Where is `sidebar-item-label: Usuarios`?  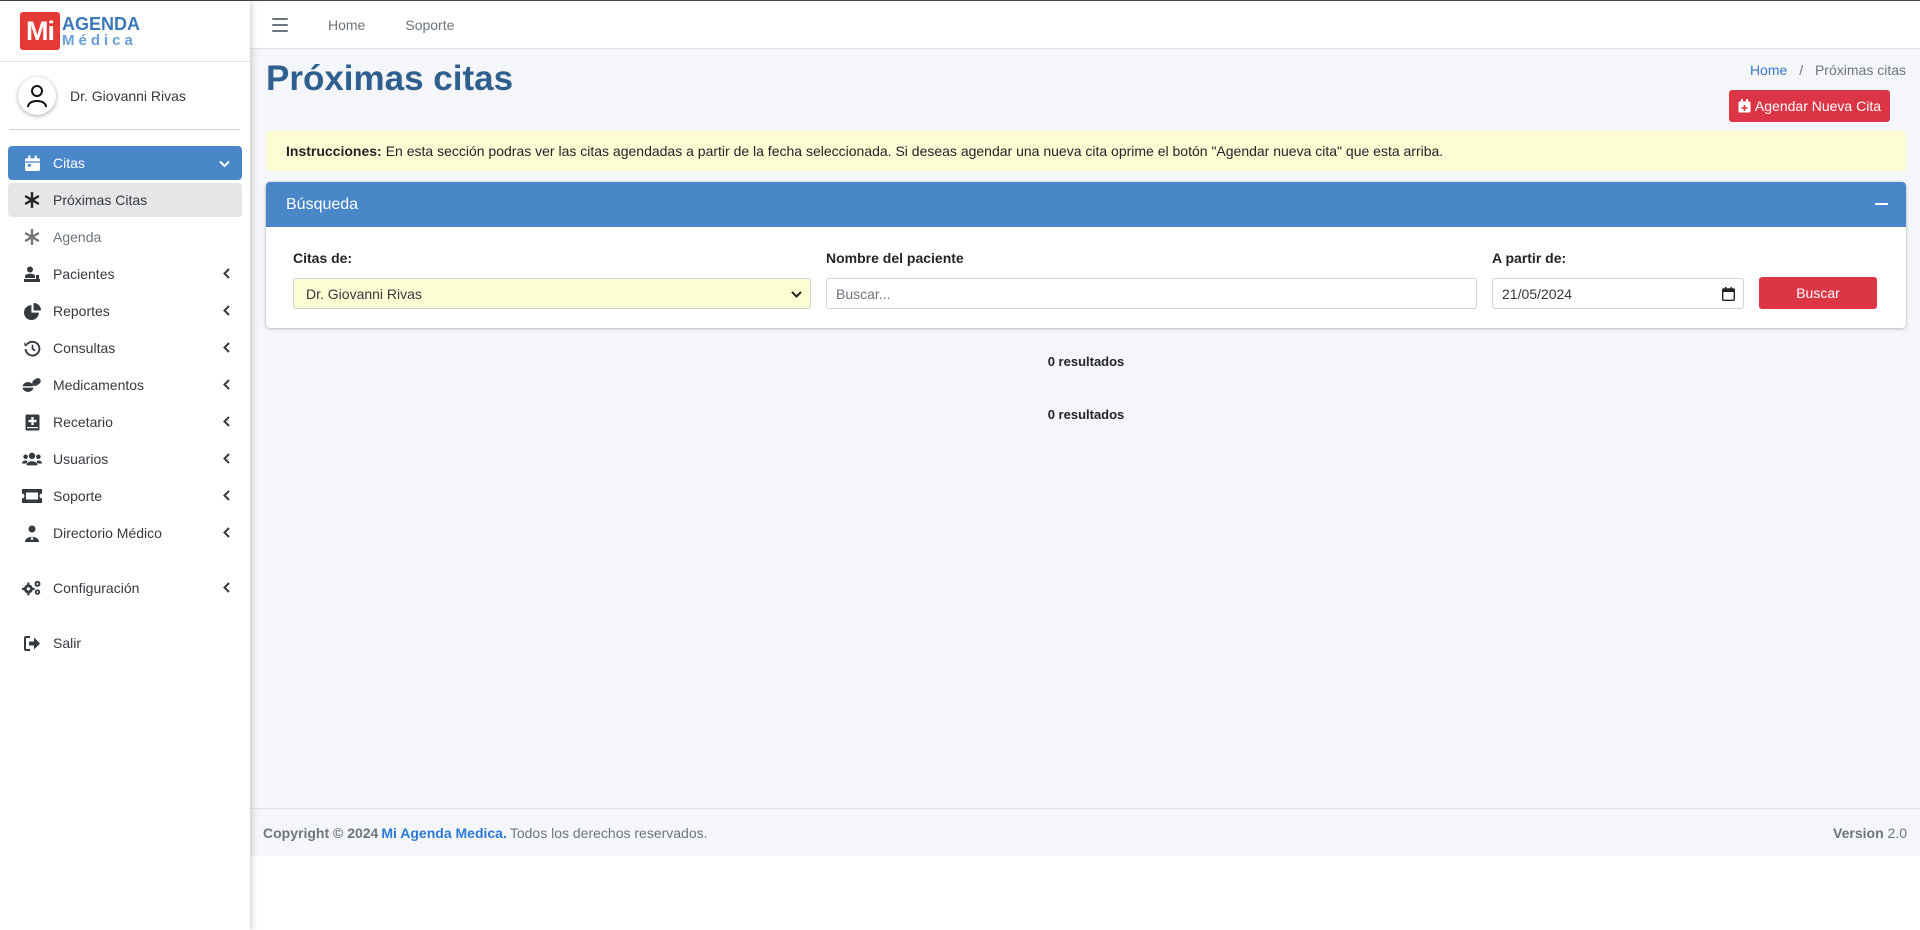 sidebar-item-label: Usuarios is located at coordinates (81, 459).